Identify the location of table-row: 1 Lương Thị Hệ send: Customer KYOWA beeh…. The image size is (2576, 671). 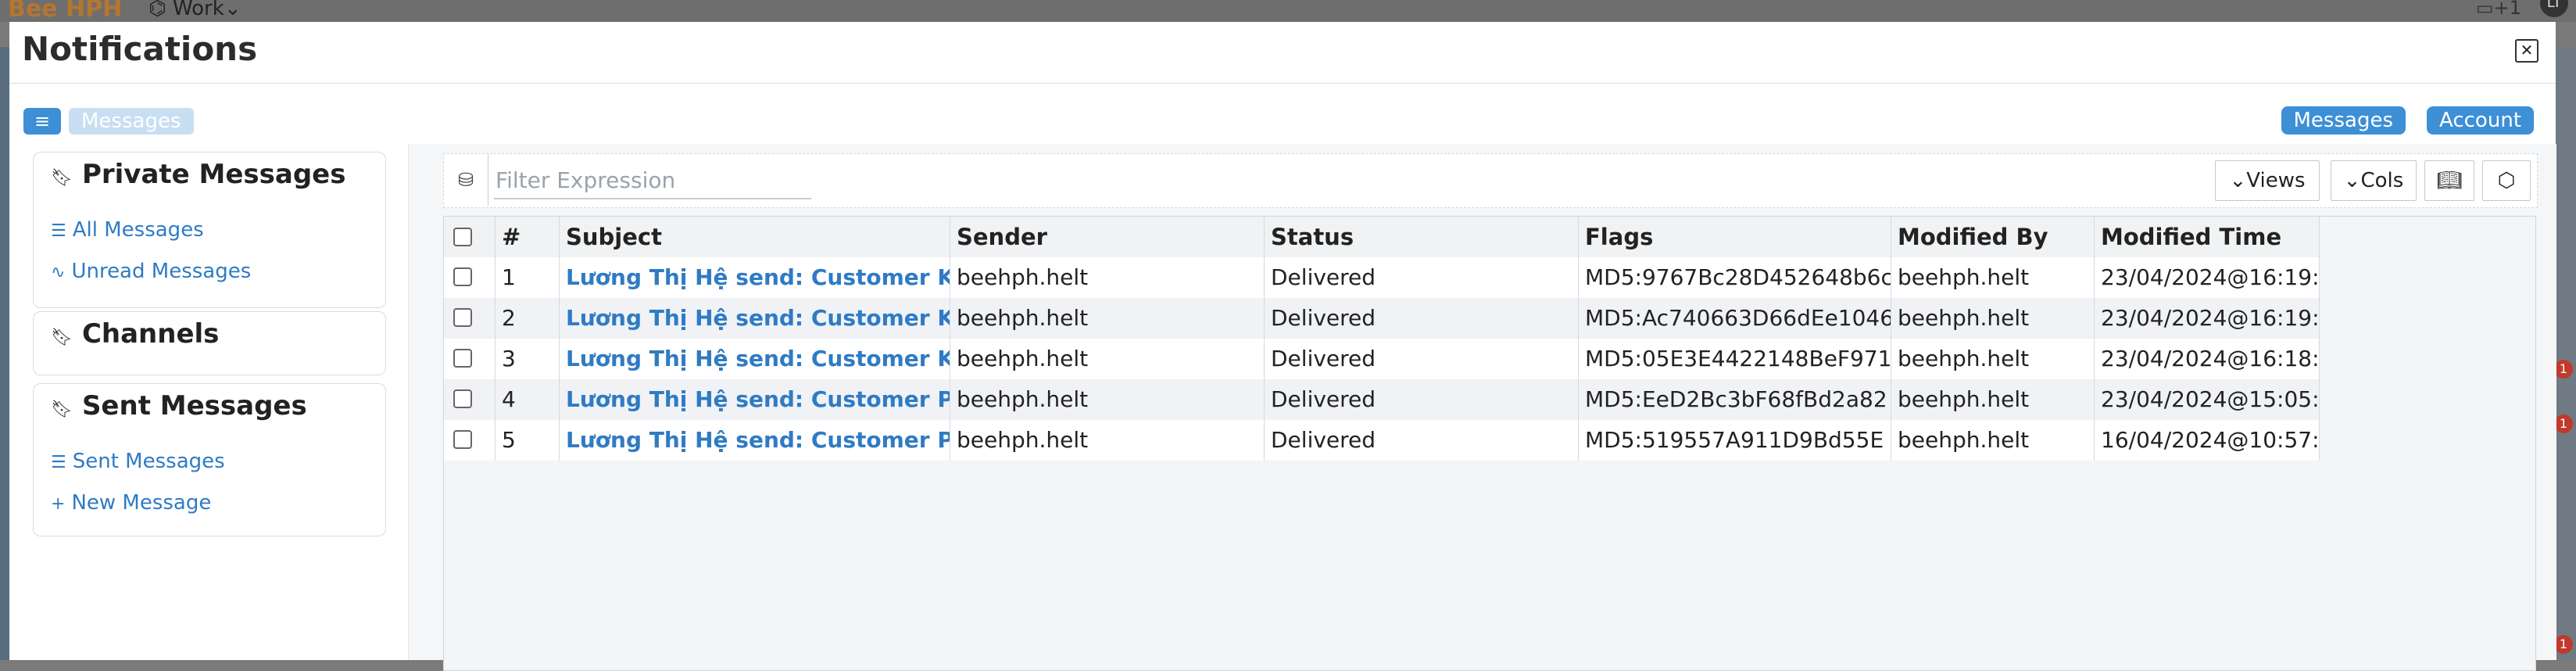
(1382, 277).